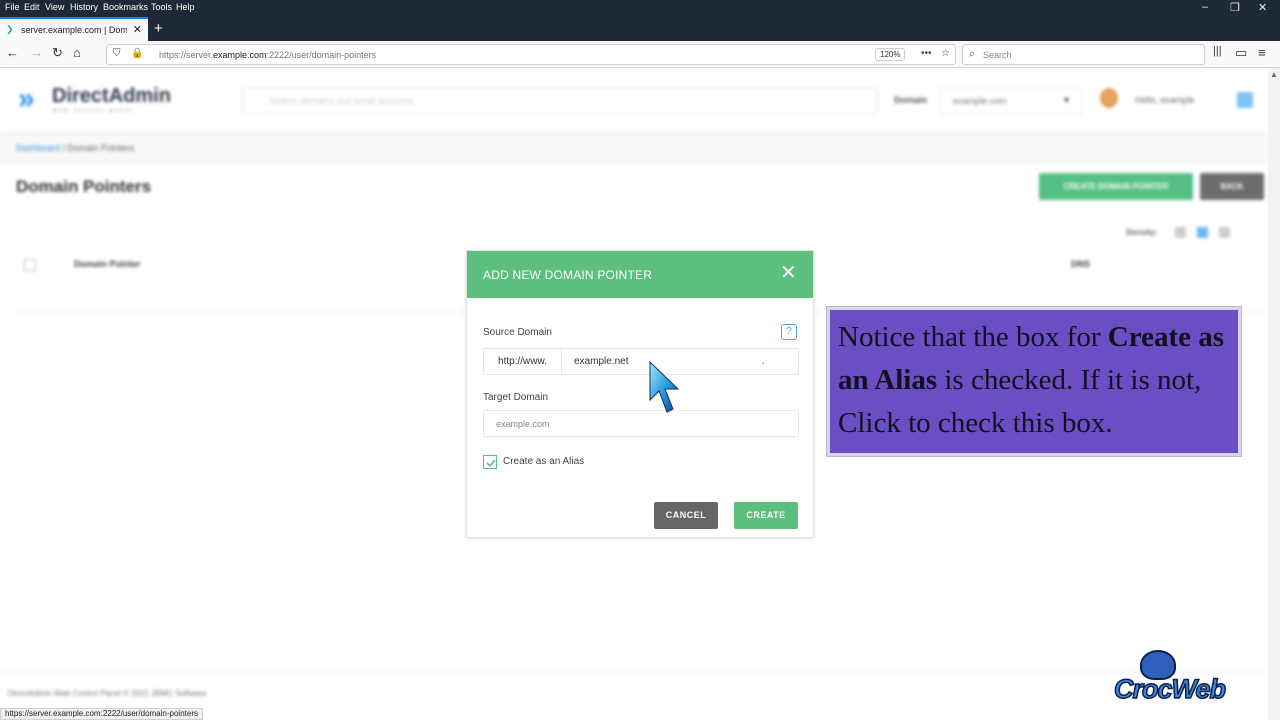  What do you see at coordinates (1170, 689) in the screenshot?
I see `crocweb-wordmark: CrocWeb` at bounding box center [1170, 689].